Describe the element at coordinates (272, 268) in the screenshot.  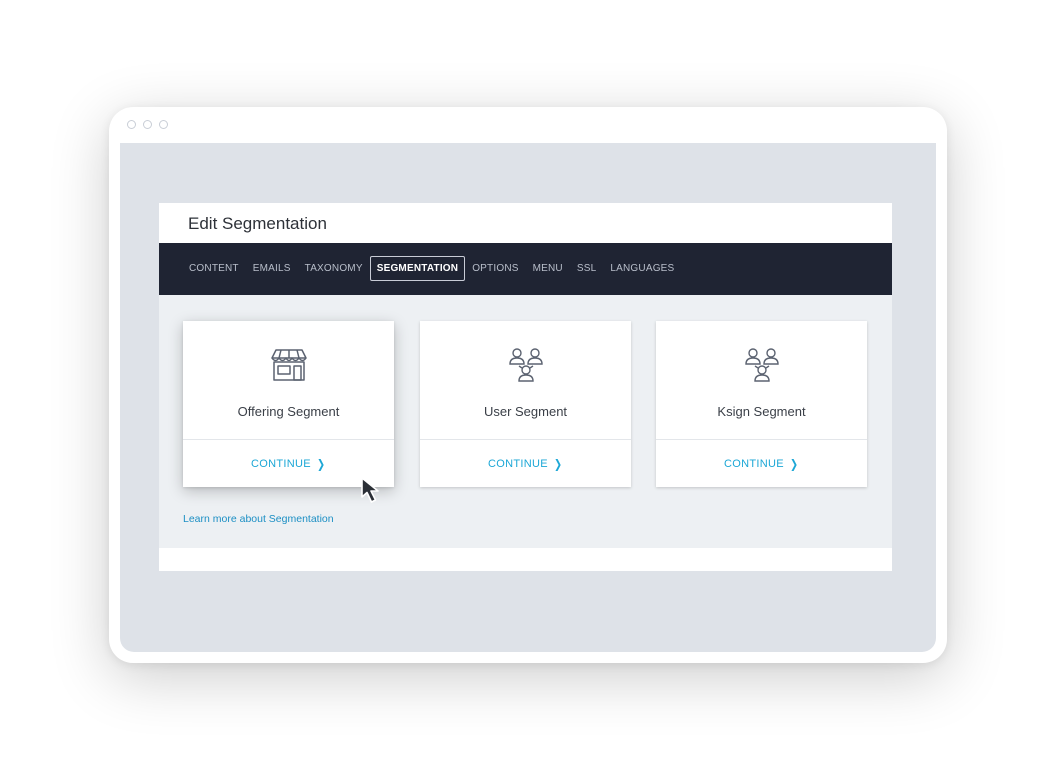
I see `tab-emails: EMAILS` at that location.